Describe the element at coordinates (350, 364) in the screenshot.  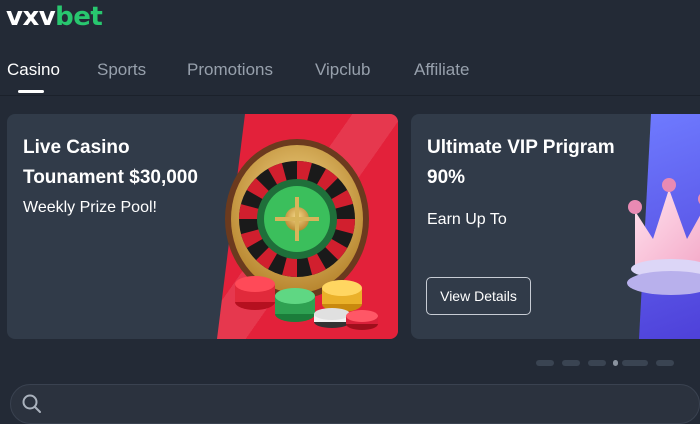
I see `carousel-pagination` at that location.